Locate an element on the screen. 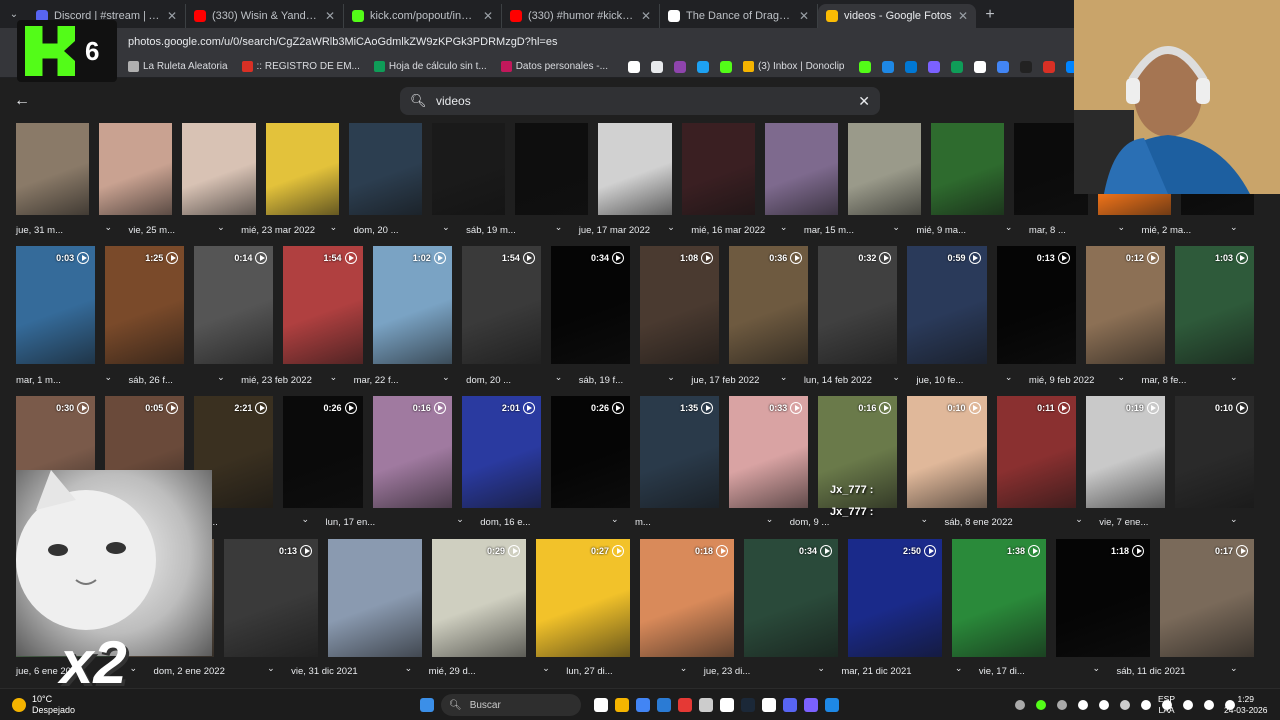 The width and height of the screenshot is (1280, 720). video-thumbnail: 1:38 is located at coordinates (999, 598).